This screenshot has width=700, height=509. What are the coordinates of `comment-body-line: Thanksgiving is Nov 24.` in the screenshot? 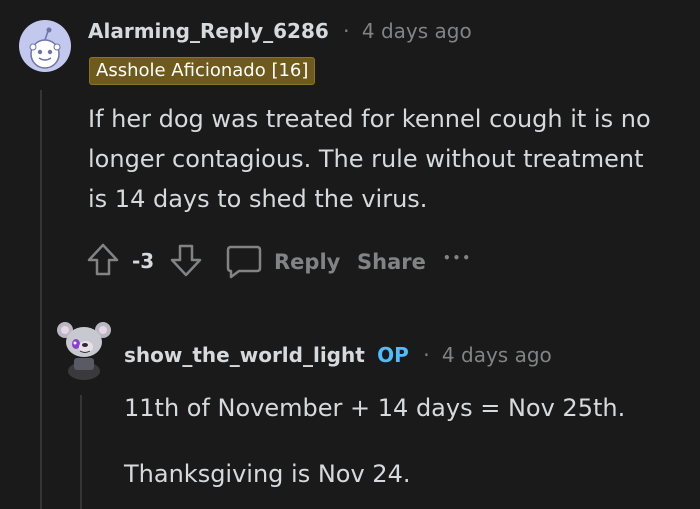 It's located at (267, 474).